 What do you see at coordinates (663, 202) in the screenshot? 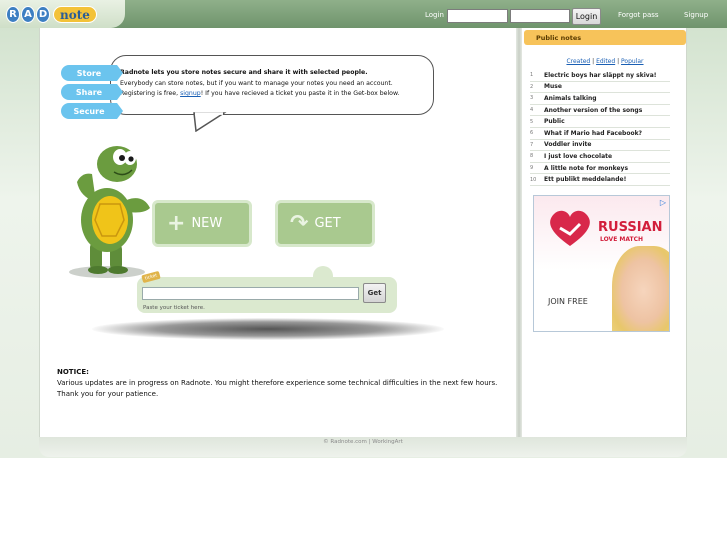
I see `ad-choices-icon: ▷` at bounding box center [663, 202].